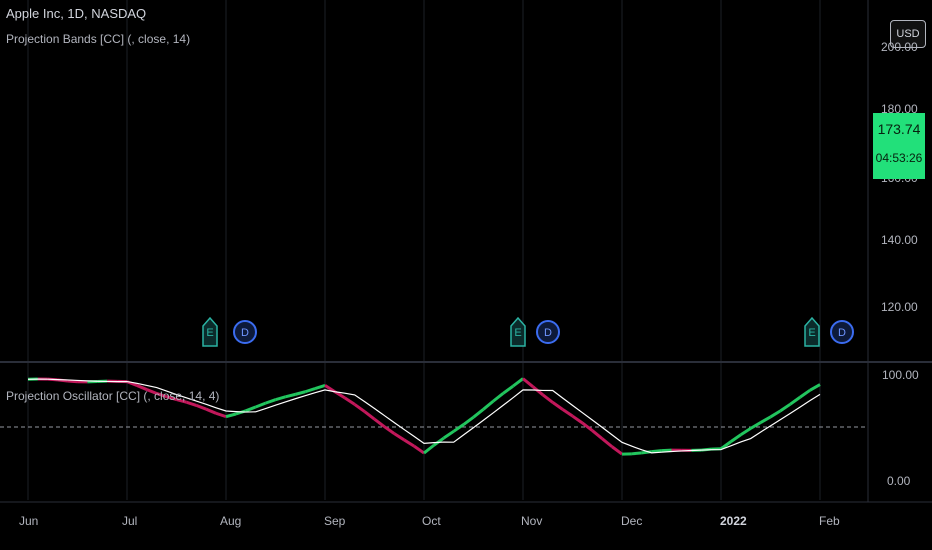 Image resolution: width=932 pixels, height=550 pixels. What do you see at coordinates (899, 307) in the screenshot?
I see `price-label-120: 120.00` at bounding box center [899, 307].